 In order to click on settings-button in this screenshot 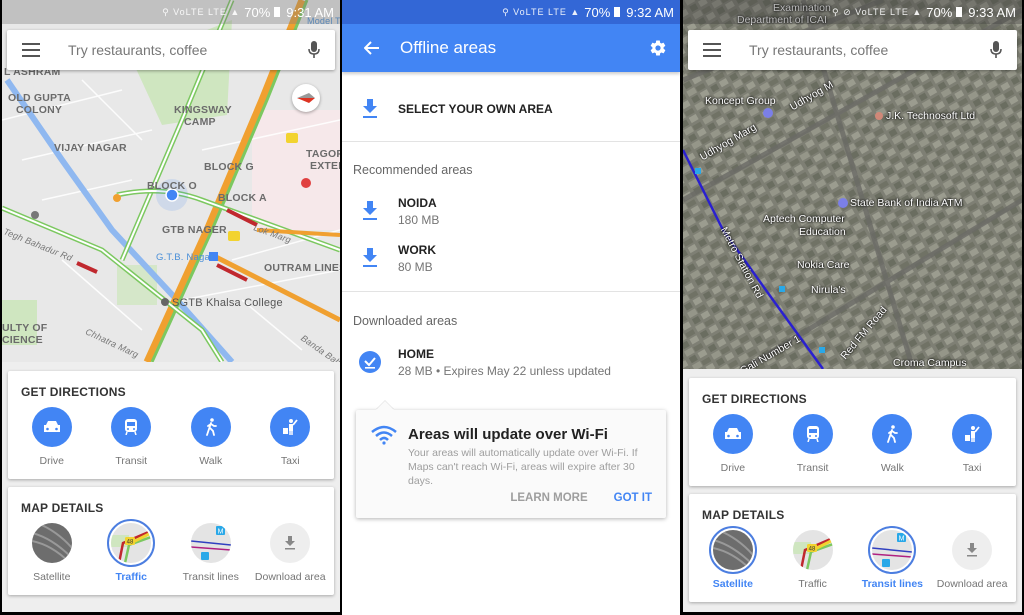, I will do `click(658, 48)`.